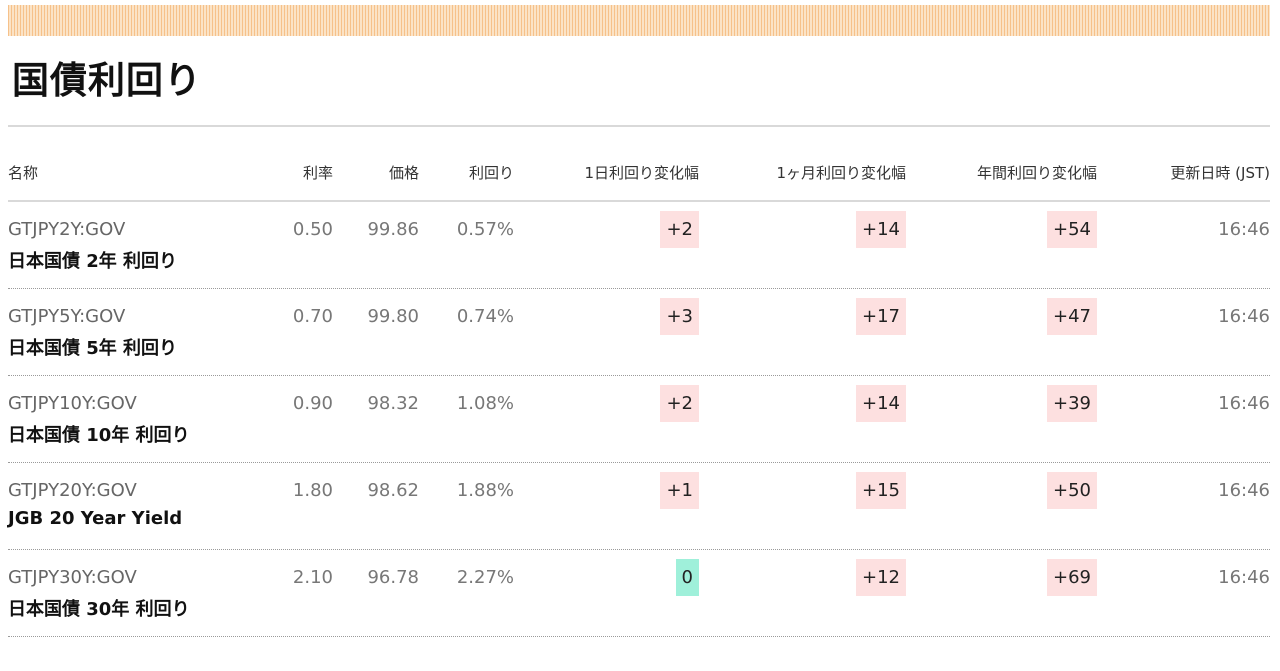  I want to click on page-title: 国債利回り, so click(107, 80).